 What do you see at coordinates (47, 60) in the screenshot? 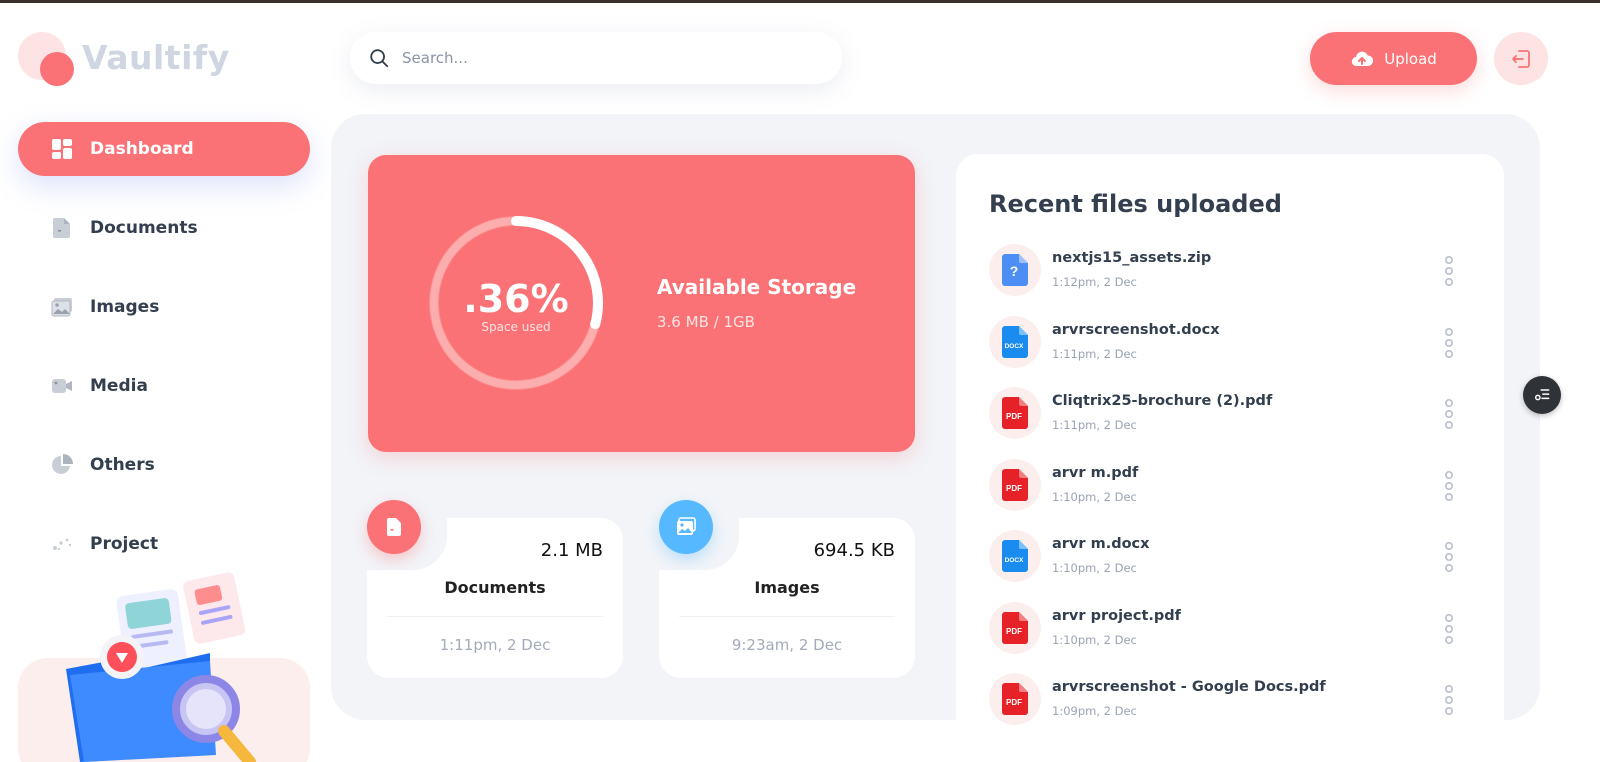
I see `logo-mark-icon` at bounding box center [47, 60].